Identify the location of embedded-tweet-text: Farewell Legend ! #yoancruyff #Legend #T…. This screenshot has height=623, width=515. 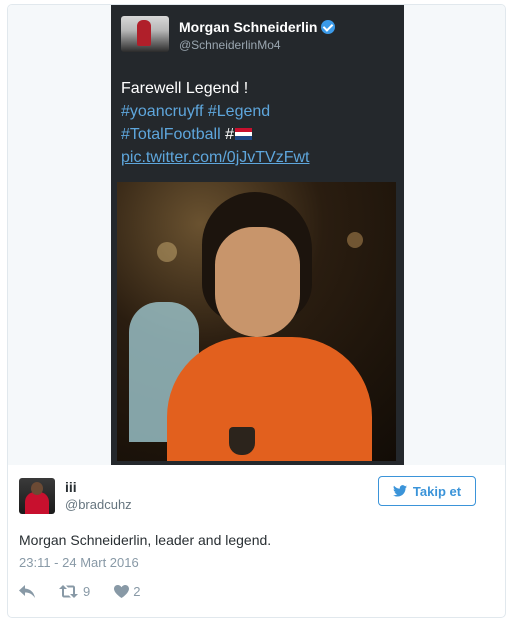
(258, 123).